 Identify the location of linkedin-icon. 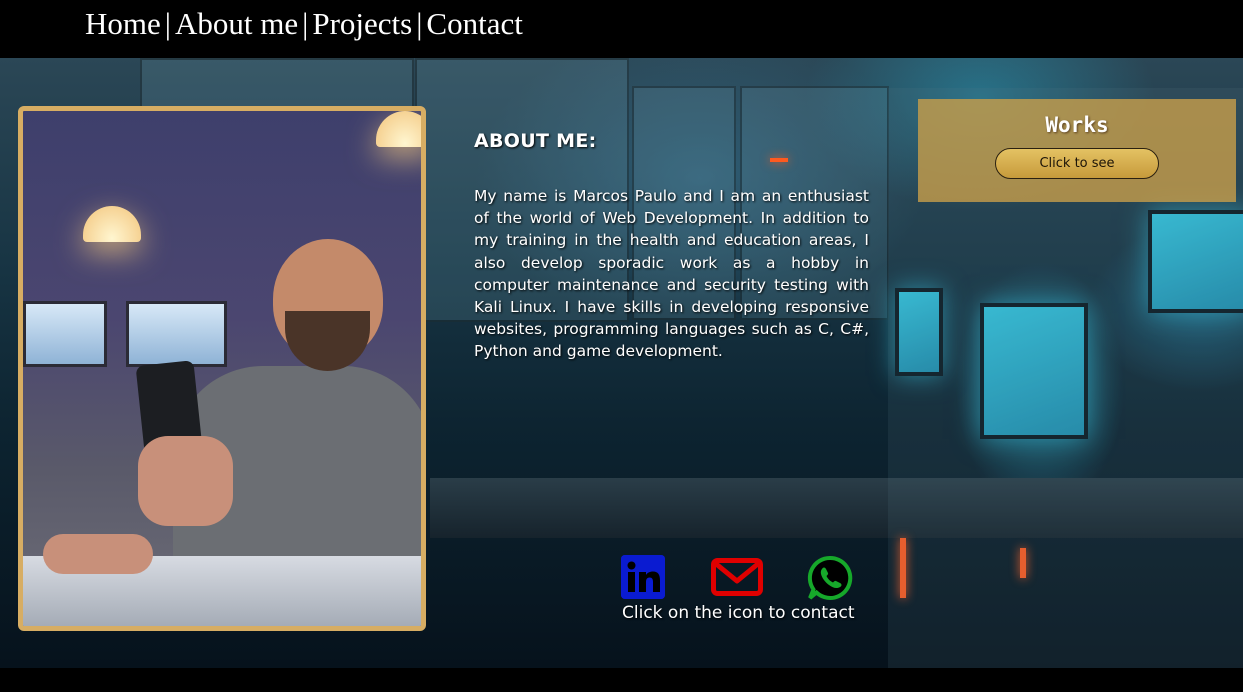
(643, 577).